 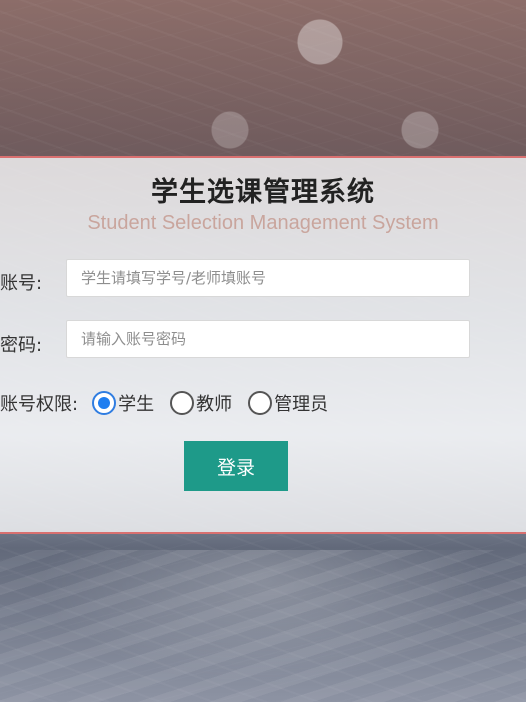 I want to click on student-radio-label: 学生, so click(x=136, y=404).